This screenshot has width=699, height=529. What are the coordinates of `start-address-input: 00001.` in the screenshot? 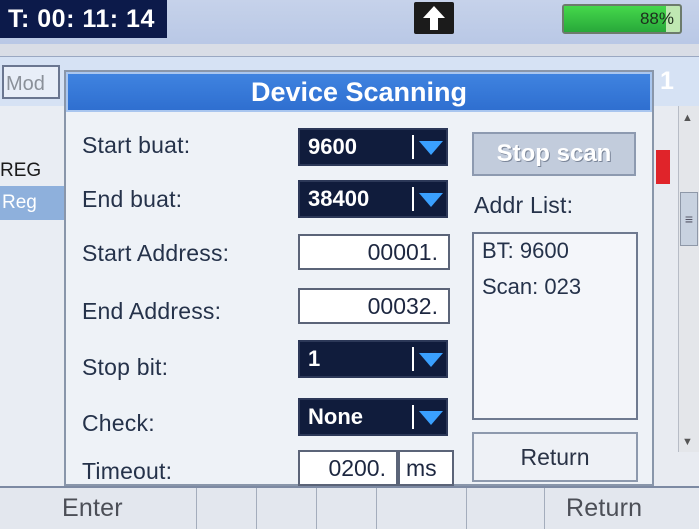 It's located at (374, 252).